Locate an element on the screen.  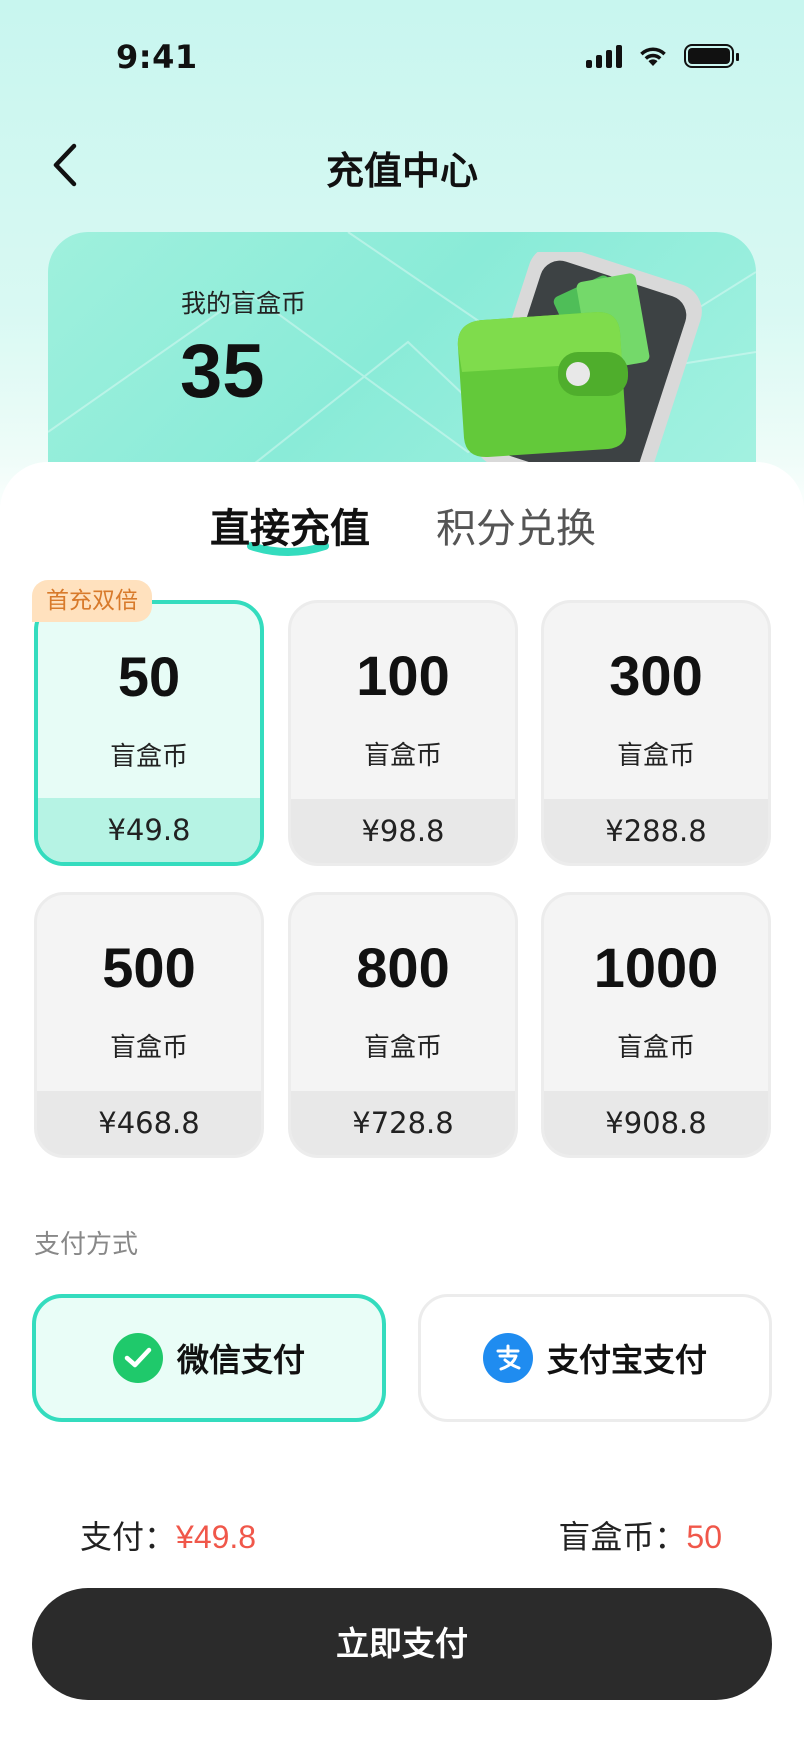
pay-amount-label: 支付： is located at coordinates (128, 1537).